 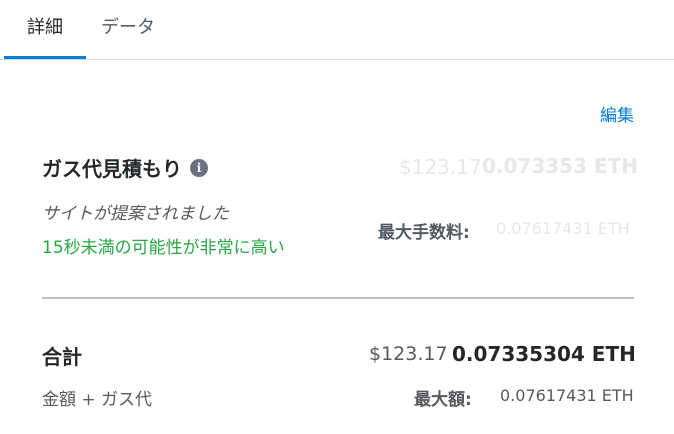 I want to click on tab-bar: 詳細 データ, so click(x=337, y=30).